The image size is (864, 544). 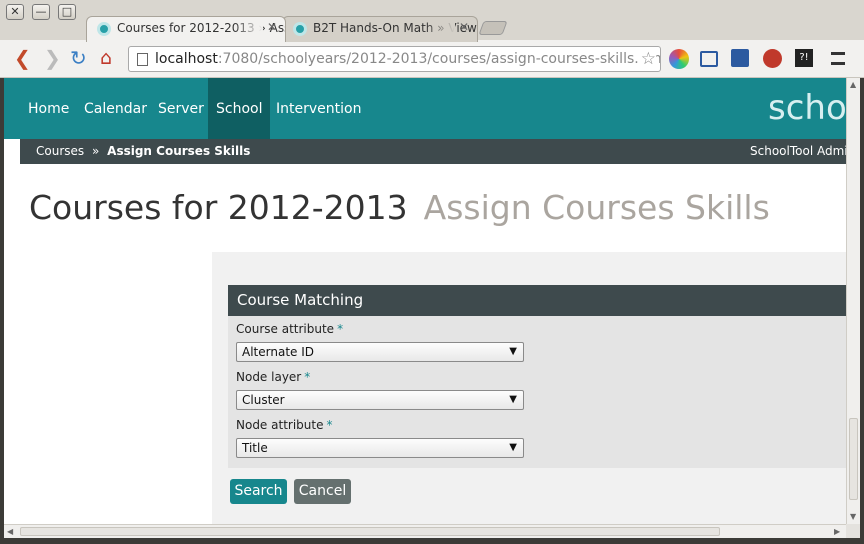 What do you see at coordinates (284, 425) in the screenshot?
I see `node-attribute-label: Node attribute *` at bounding box center [284, 425].